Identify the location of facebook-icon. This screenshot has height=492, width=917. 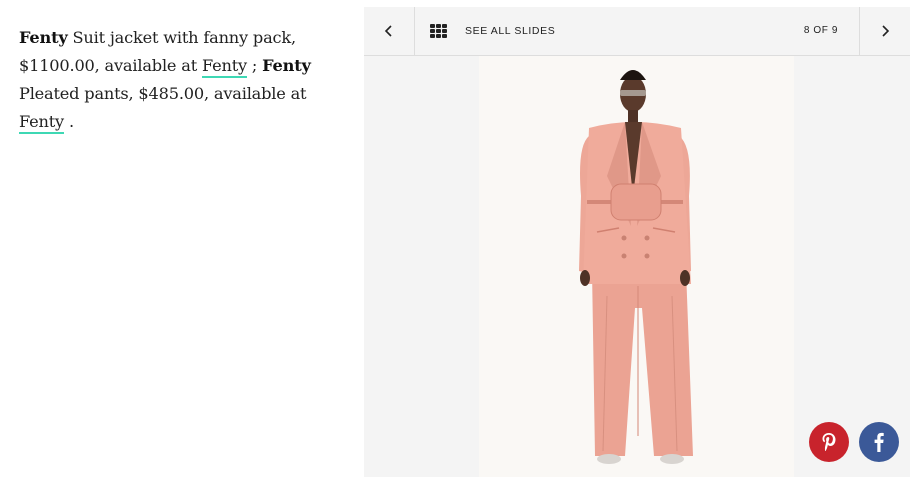
(879, 442).